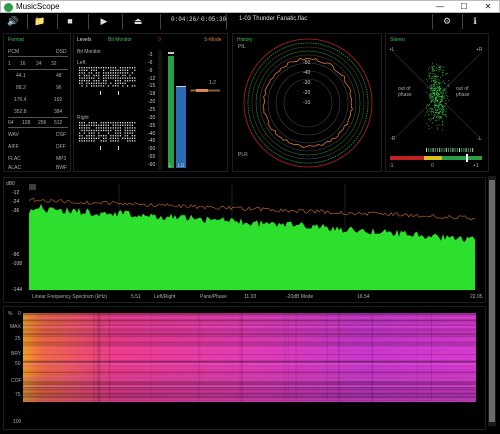 The width and height of the screenshot is (500, 434). I want to click on minimize-button: —, so click(440, 7).